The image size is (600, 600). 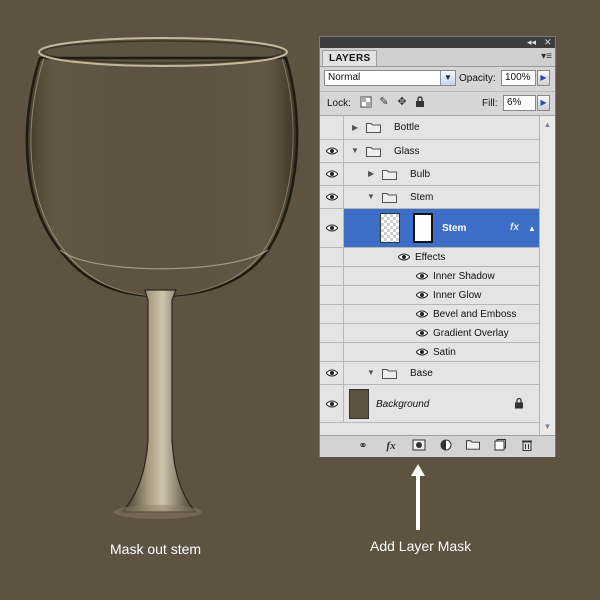 I want to click on delete-layer-icon, so click(x=527, y=446).